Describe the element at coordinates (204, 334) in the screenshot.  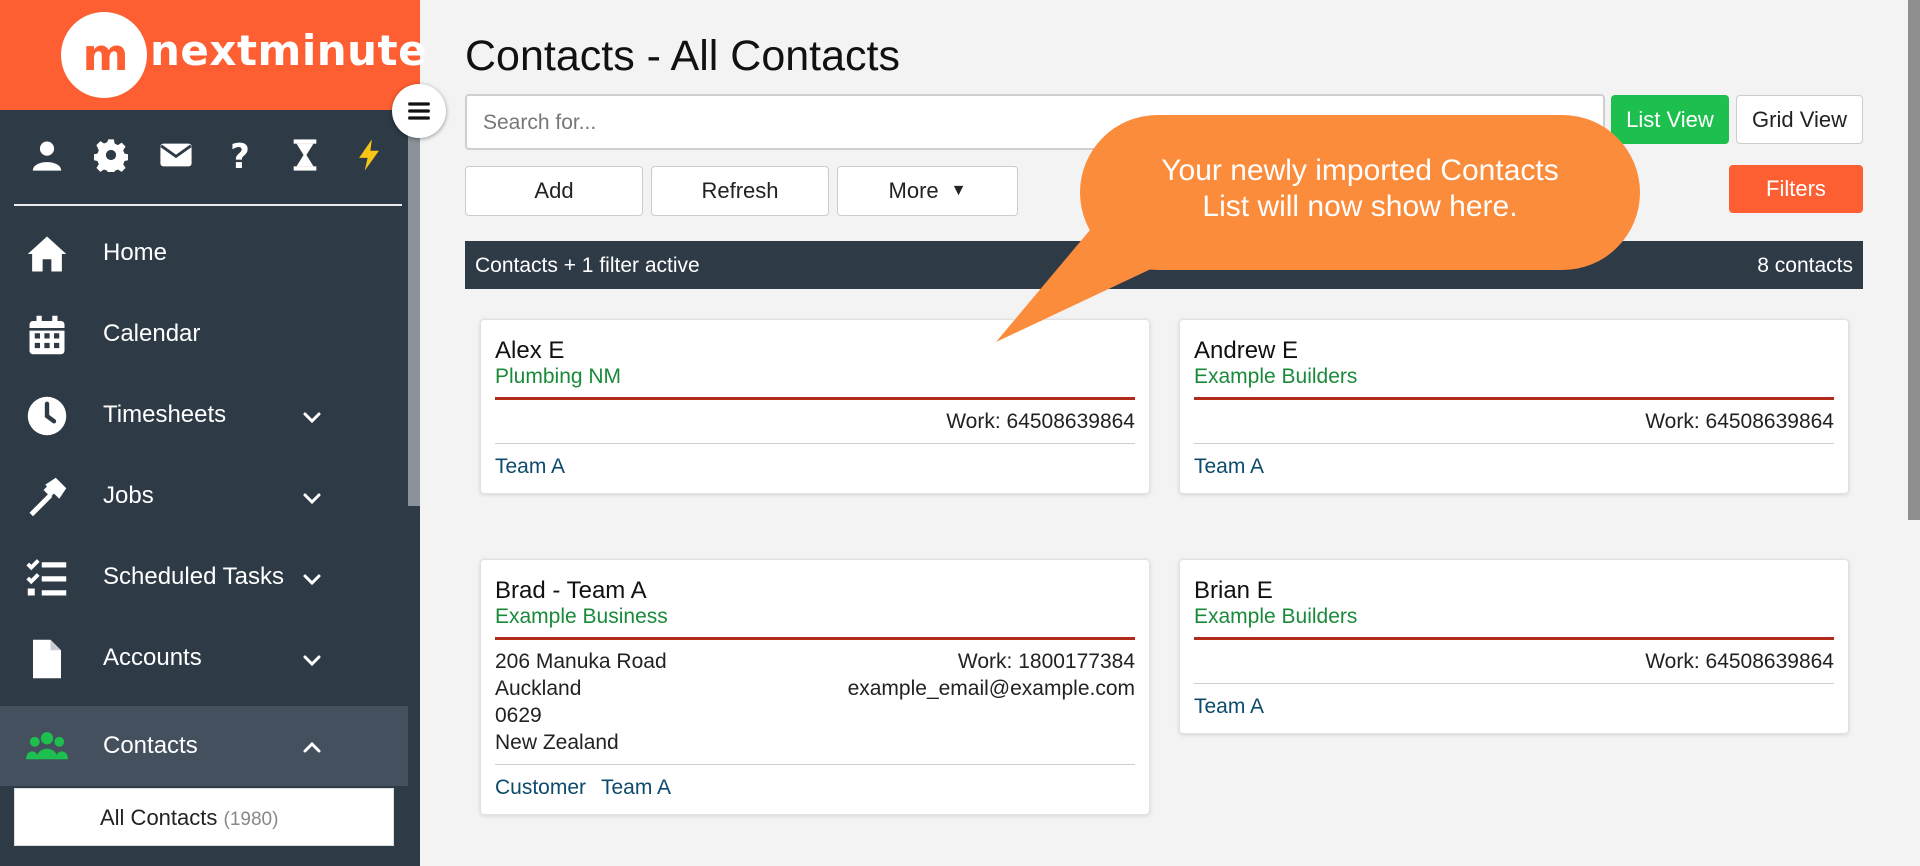
I see `sidebar-item-calendar: Calendar` at that location.